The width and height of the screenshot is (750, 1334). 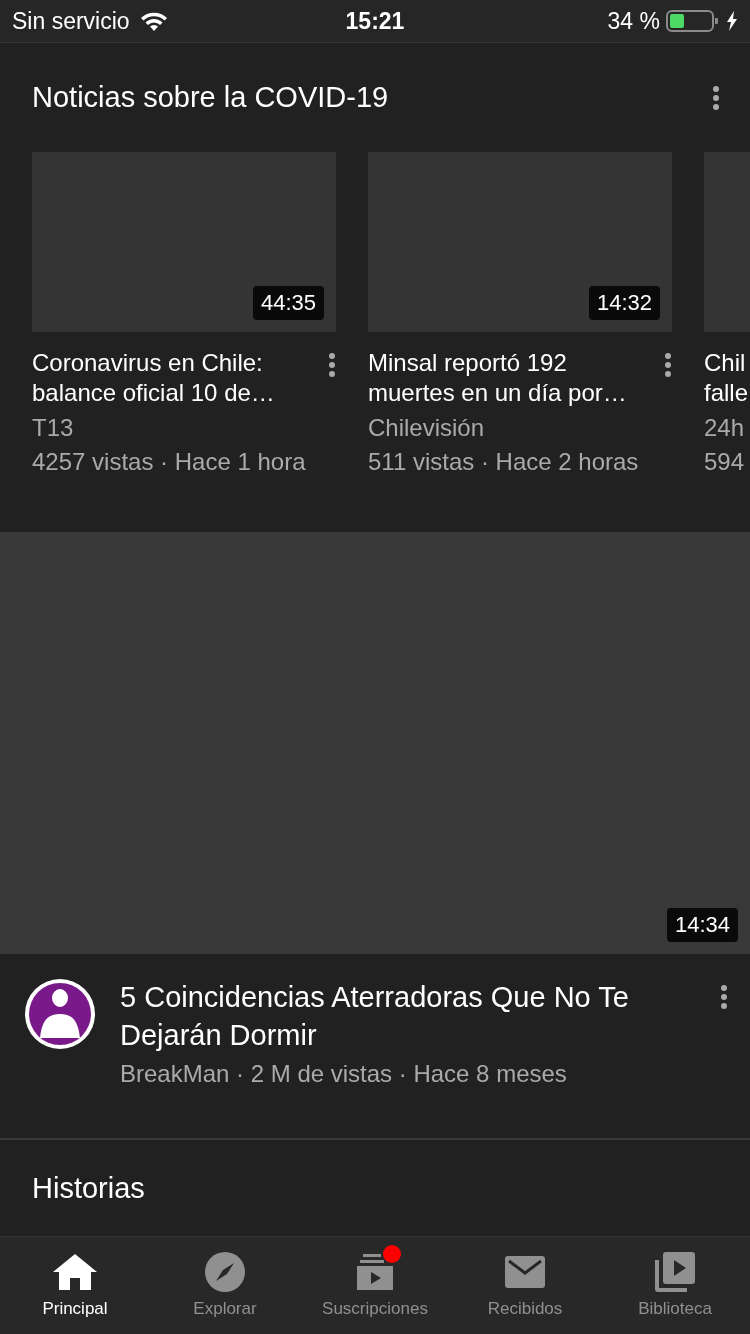 What do you see at coordinates (408, 1016) in the screenshot?
I see `video-title: 5 Coincidencias Aterradoras Que No Te Dejarán Dormir` at bounding box center [408, 1016].